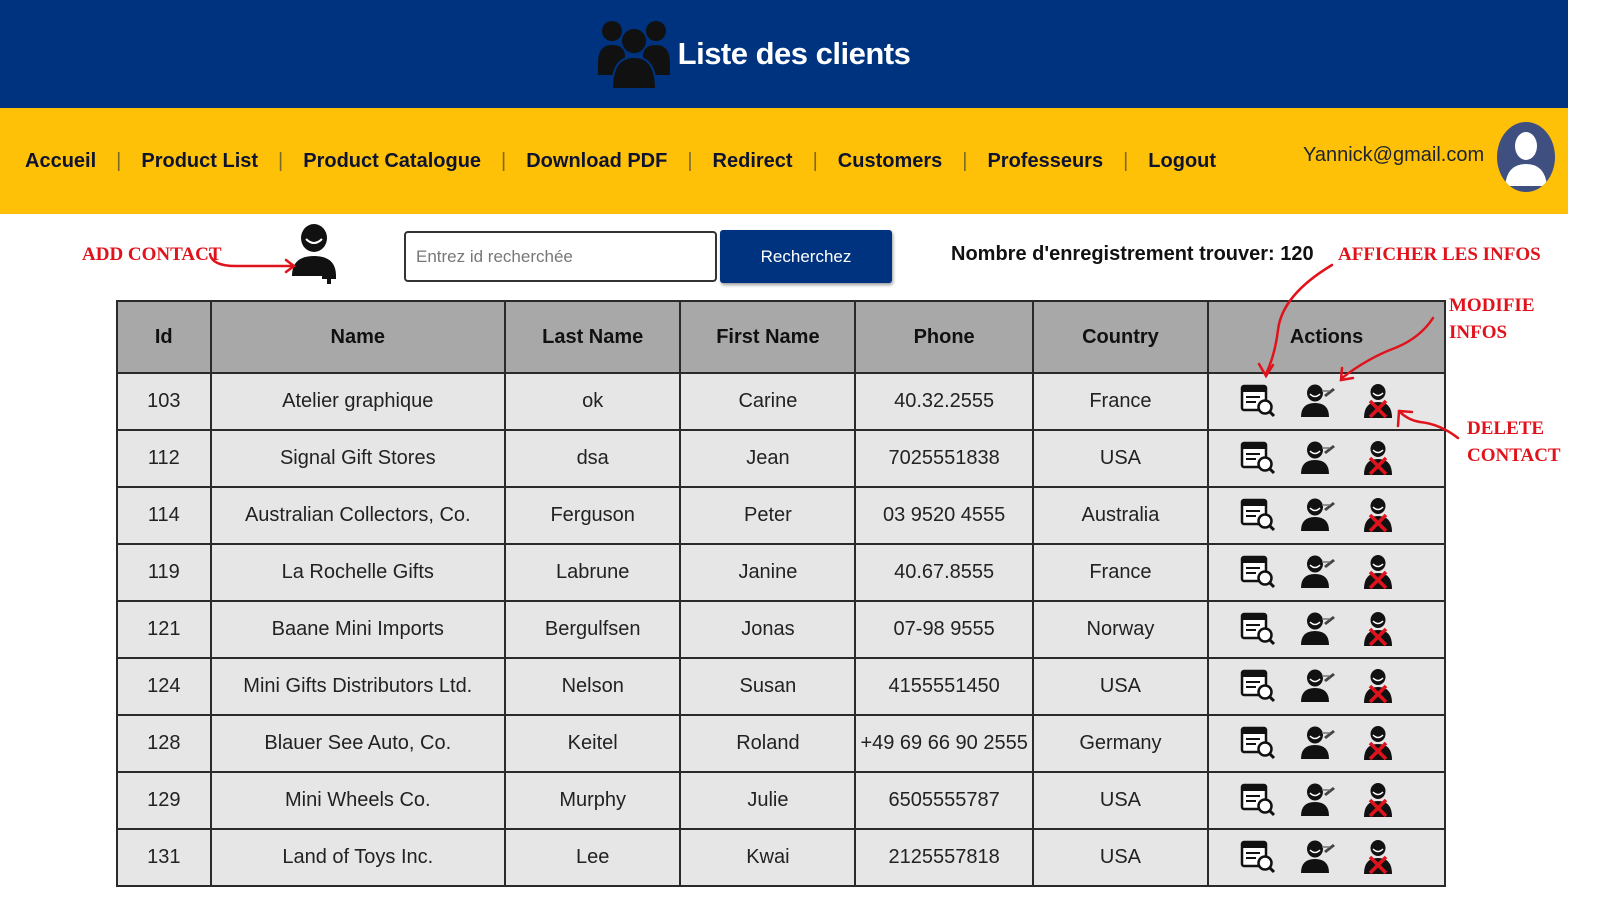 The image size is (1600, 898). Describe the element at coordinates (944, 458) in the screenshot. I see `cell-phone: 7025551838` at that location.